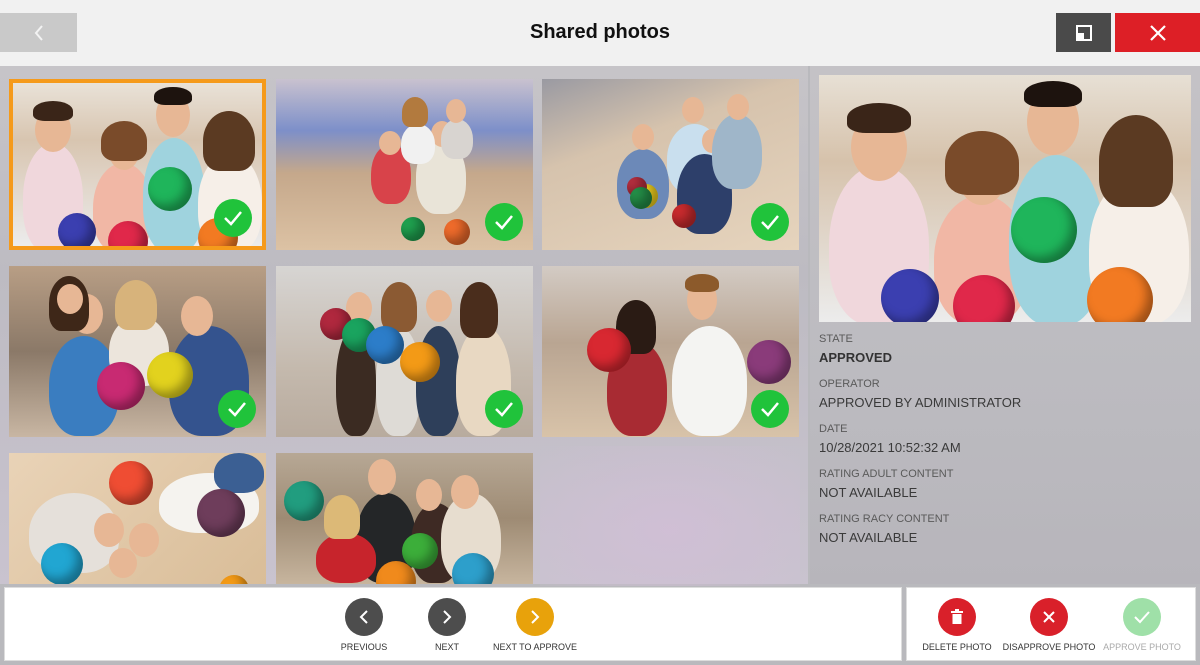  I want to click on close-button, so click(1157, 32).